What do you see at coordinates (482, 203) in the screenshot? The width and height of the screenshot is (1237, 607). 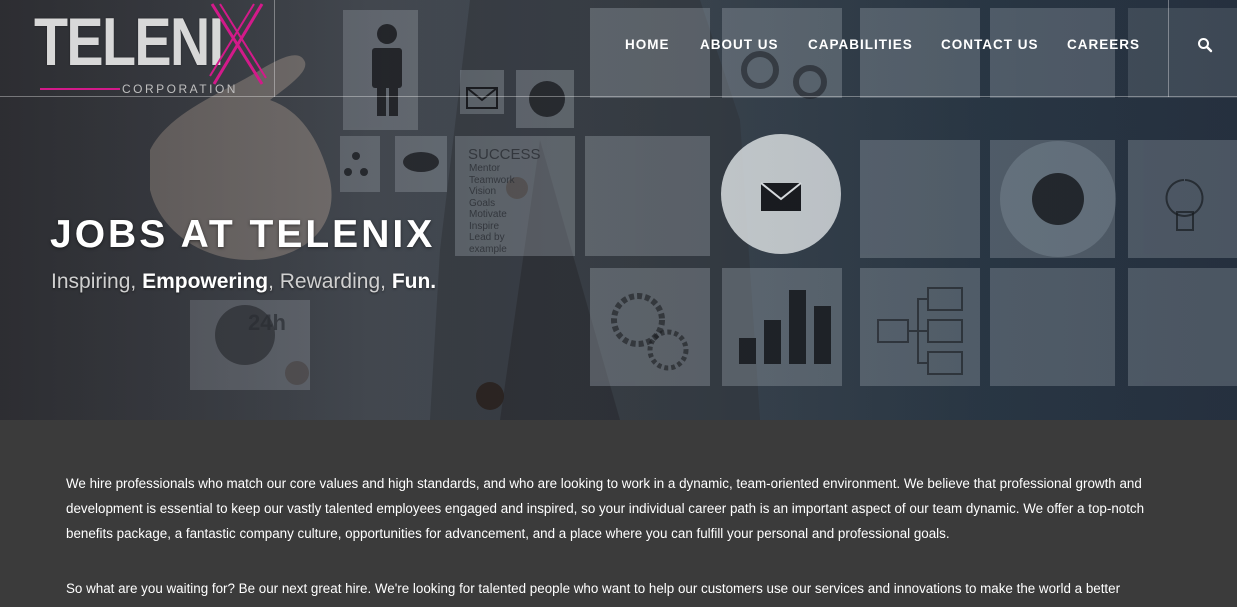 I see `success-tile-item: Goals` at bounding box center [482, 203].